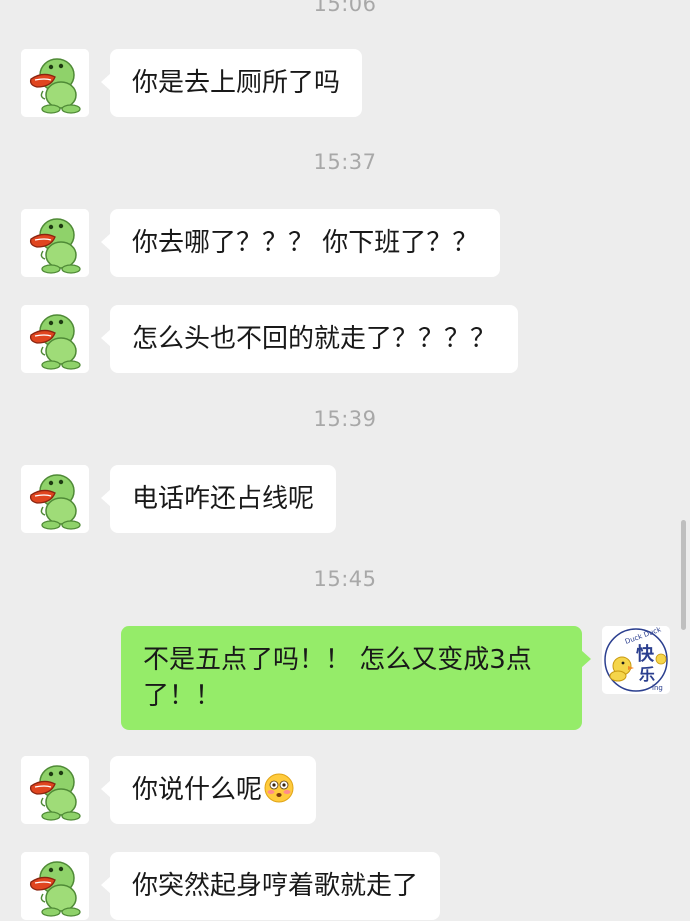 This screenshot has width=690, height=921. What do you see at coordinates (345, 579) in the screenshot?
I see `timestamp: 15:45` at bounding box center [345, 579].